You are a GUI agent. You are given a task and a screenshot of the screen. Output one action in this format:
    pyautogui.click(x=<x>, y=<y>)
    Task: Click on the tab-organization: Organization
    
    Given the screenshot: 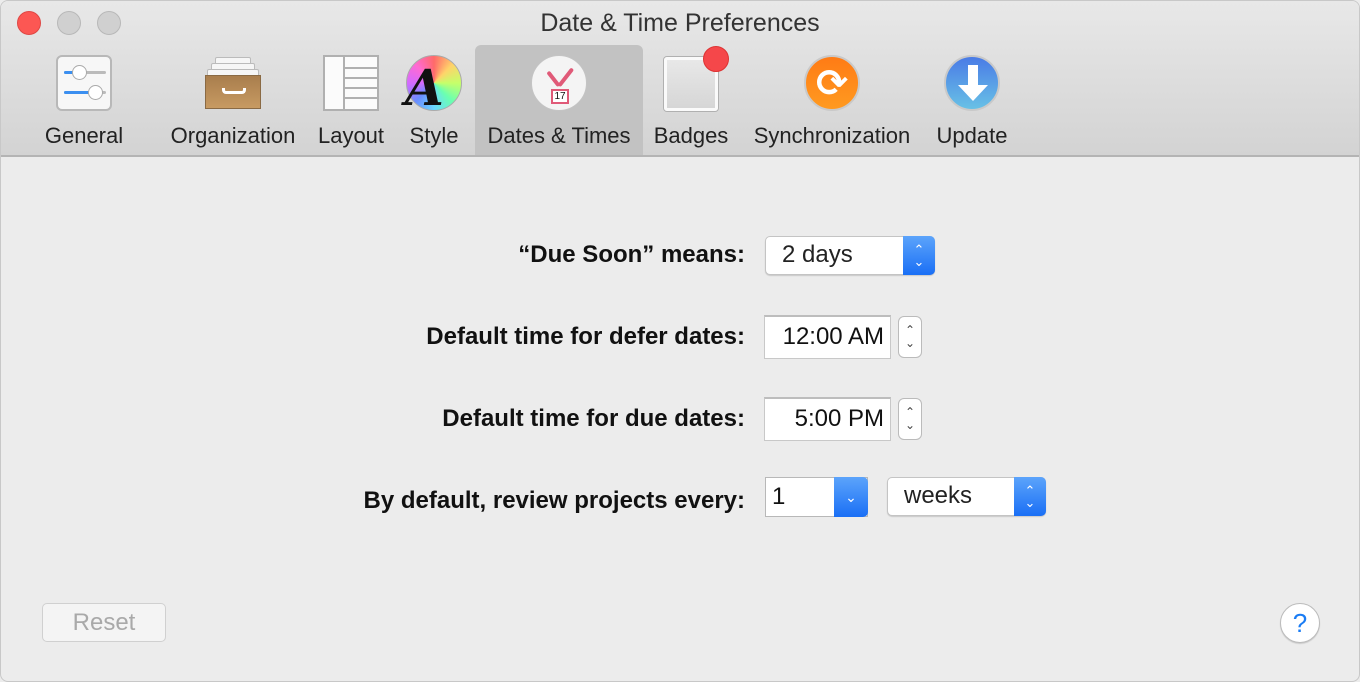 What is the action you would take?
    pyautogui.click(x=233, y=100)
    